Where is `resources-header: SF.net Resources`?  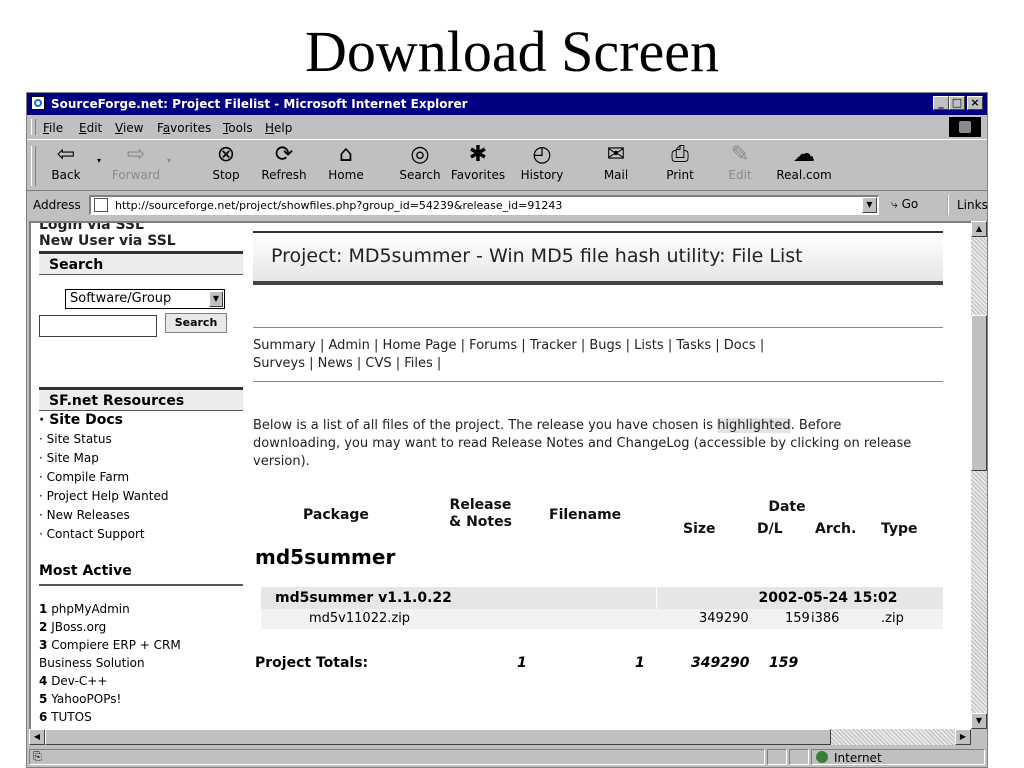
resources-header: SF.net Resources is located at coordinates (141, 399).